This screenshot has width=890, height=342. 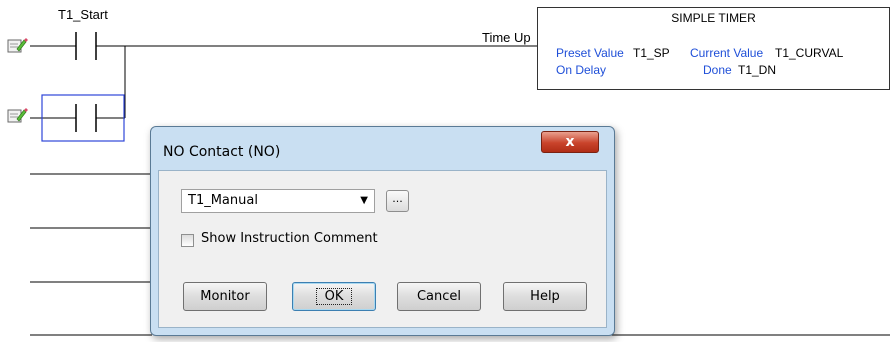 I want to click on monitor-button: Monitor, so click(x=225, y=296).